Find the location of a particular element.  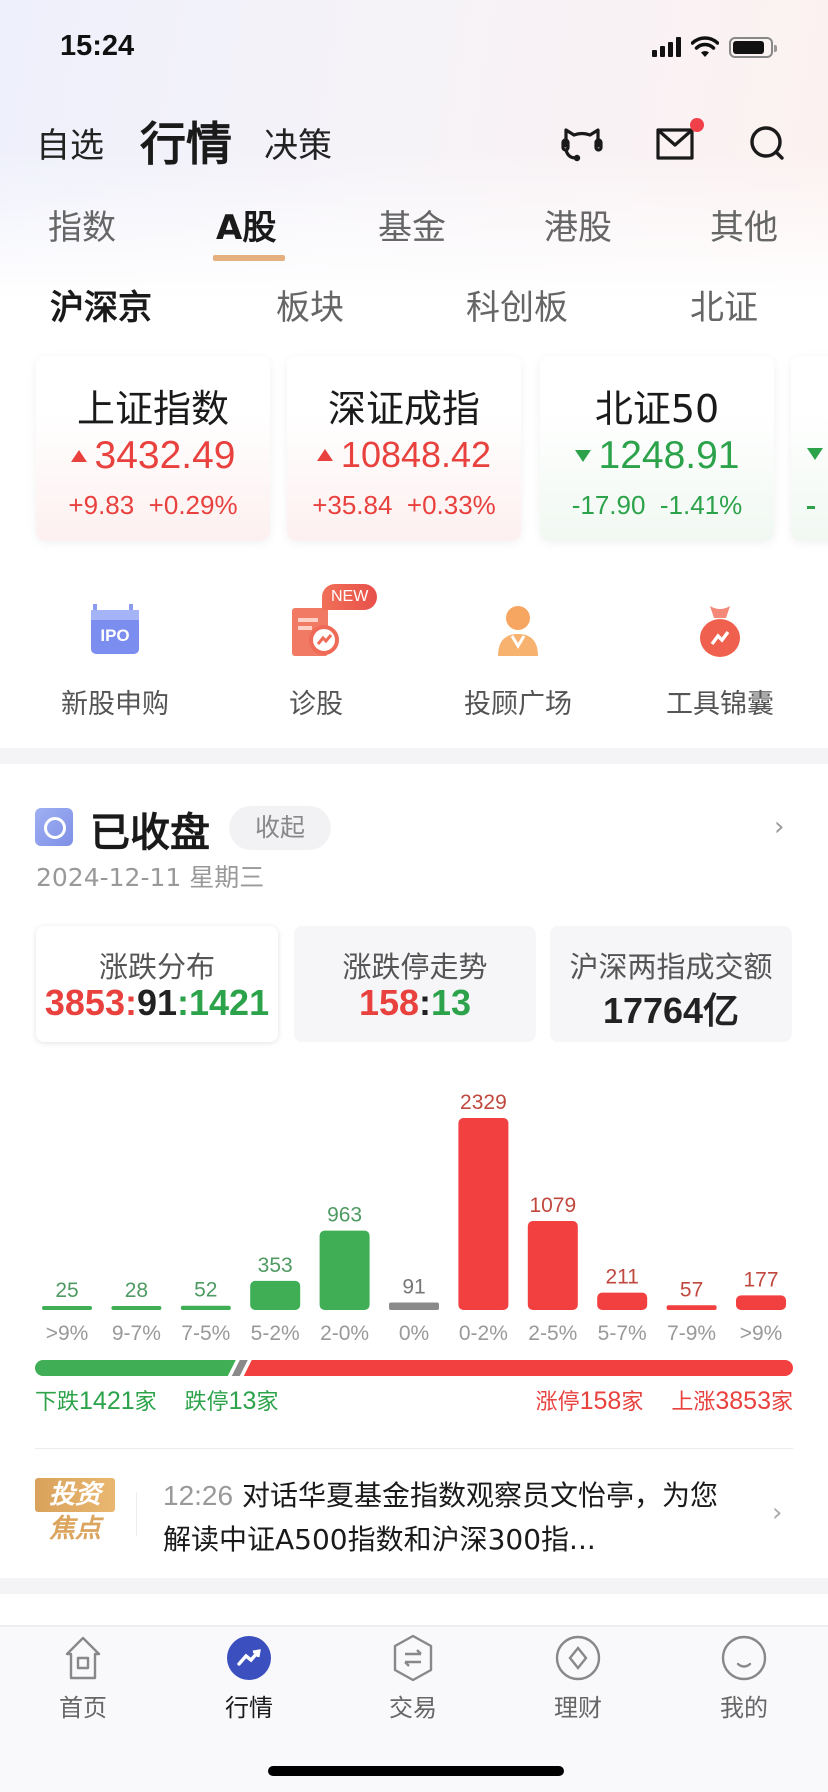

home-indicator is located at coordinates (416, 1771).